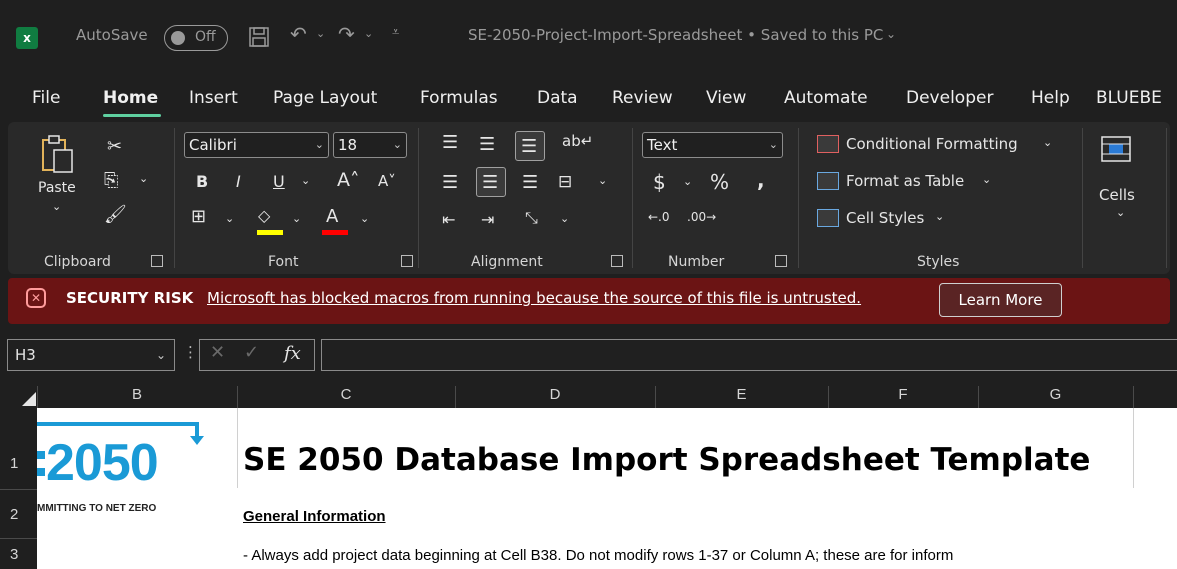  I want to click on increase-font-icon: A˄, so click(348, 180).